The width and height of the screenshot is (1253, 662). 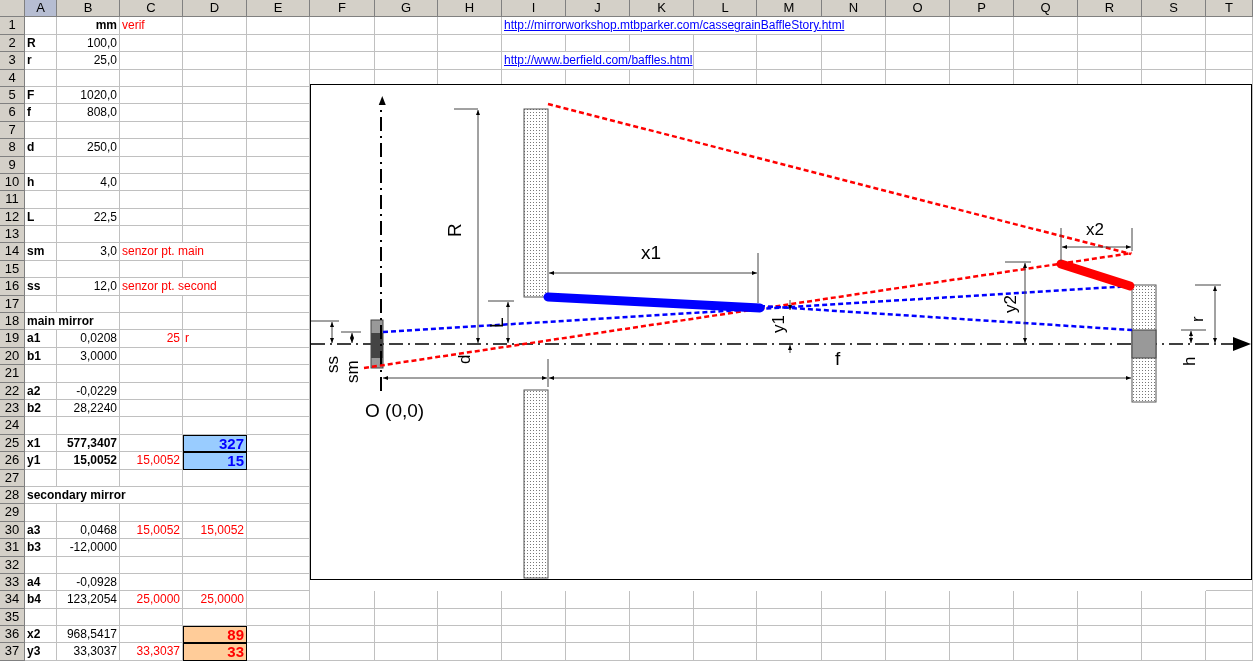 What do you see at coordinates (108, 182) in the screenshot?
I see `value-cell: 4,0` at bounding box center [108, 182].